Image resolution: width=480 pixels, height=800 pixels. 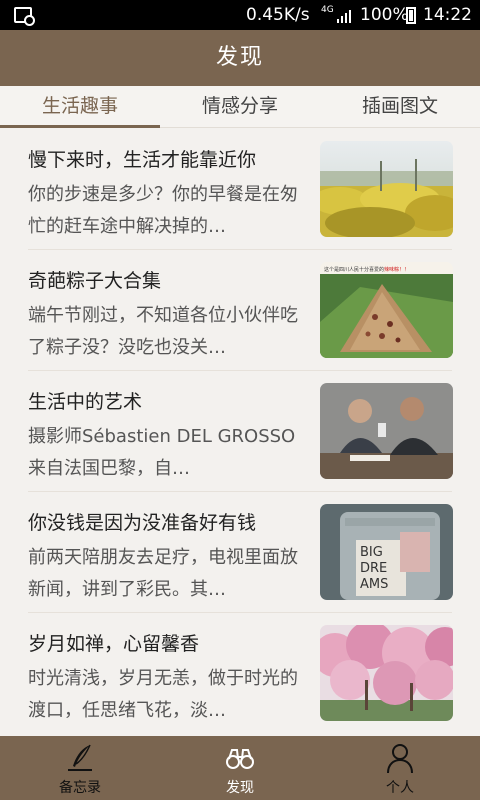 I want to click on article-title: 生活中的艺术, so click(x=85, y=402).